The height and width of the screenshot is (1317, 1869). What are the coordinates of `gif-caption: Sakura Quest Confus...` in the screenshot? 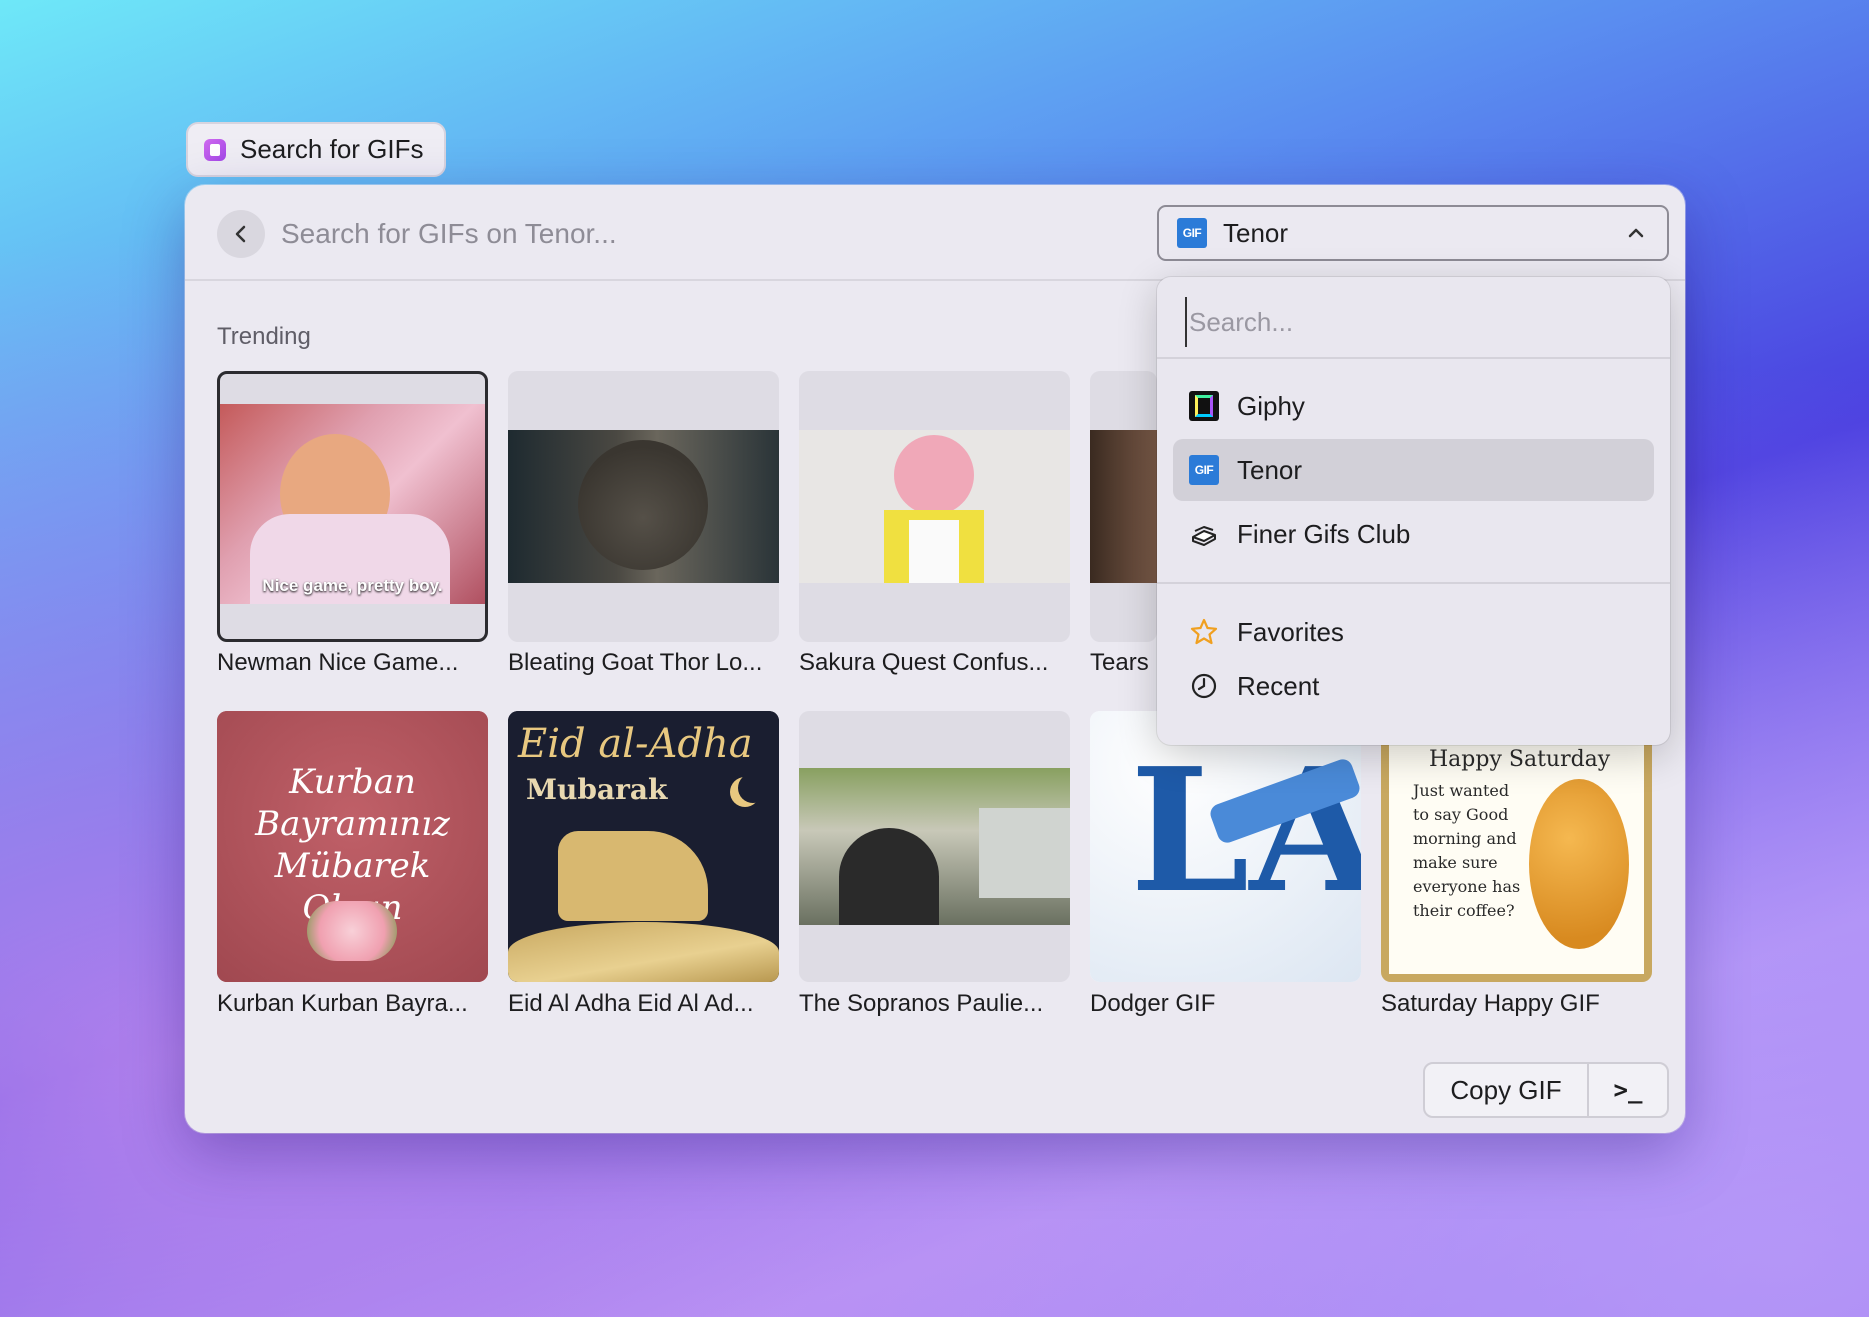 It's located at (924, 662).